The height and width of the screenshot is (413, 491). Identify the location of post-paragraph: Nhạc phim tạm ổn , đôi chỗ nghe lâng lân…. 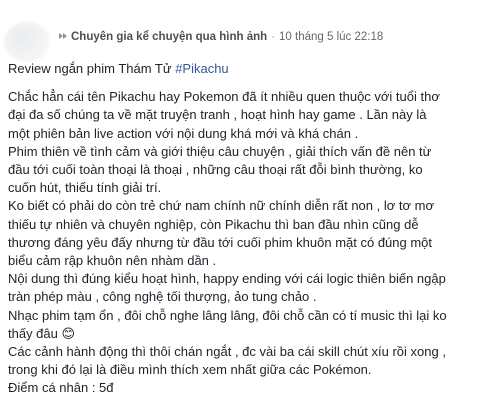
(227, 324).